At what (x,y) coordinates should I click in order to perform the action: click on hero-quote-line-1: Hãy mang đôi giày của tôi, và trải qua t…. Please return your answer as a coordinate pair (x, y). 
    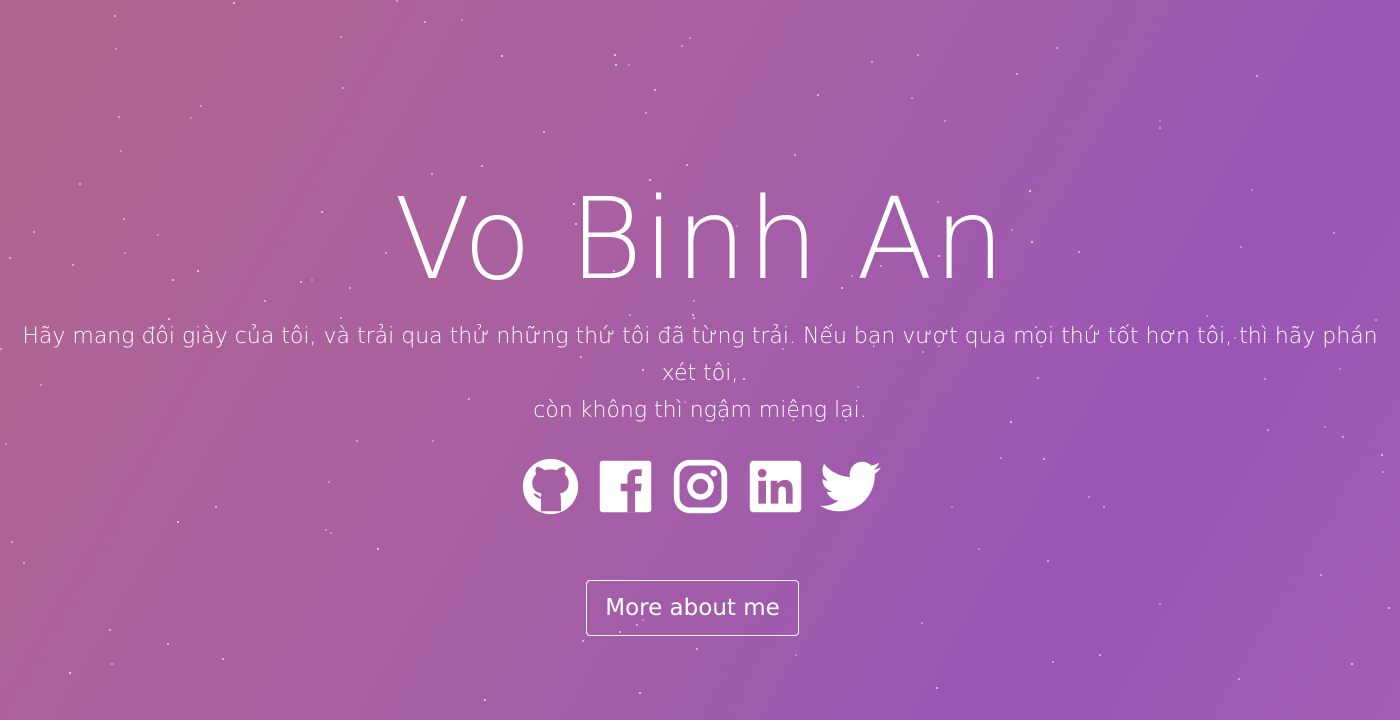
    Looking at the image, I should click on (700, 355).